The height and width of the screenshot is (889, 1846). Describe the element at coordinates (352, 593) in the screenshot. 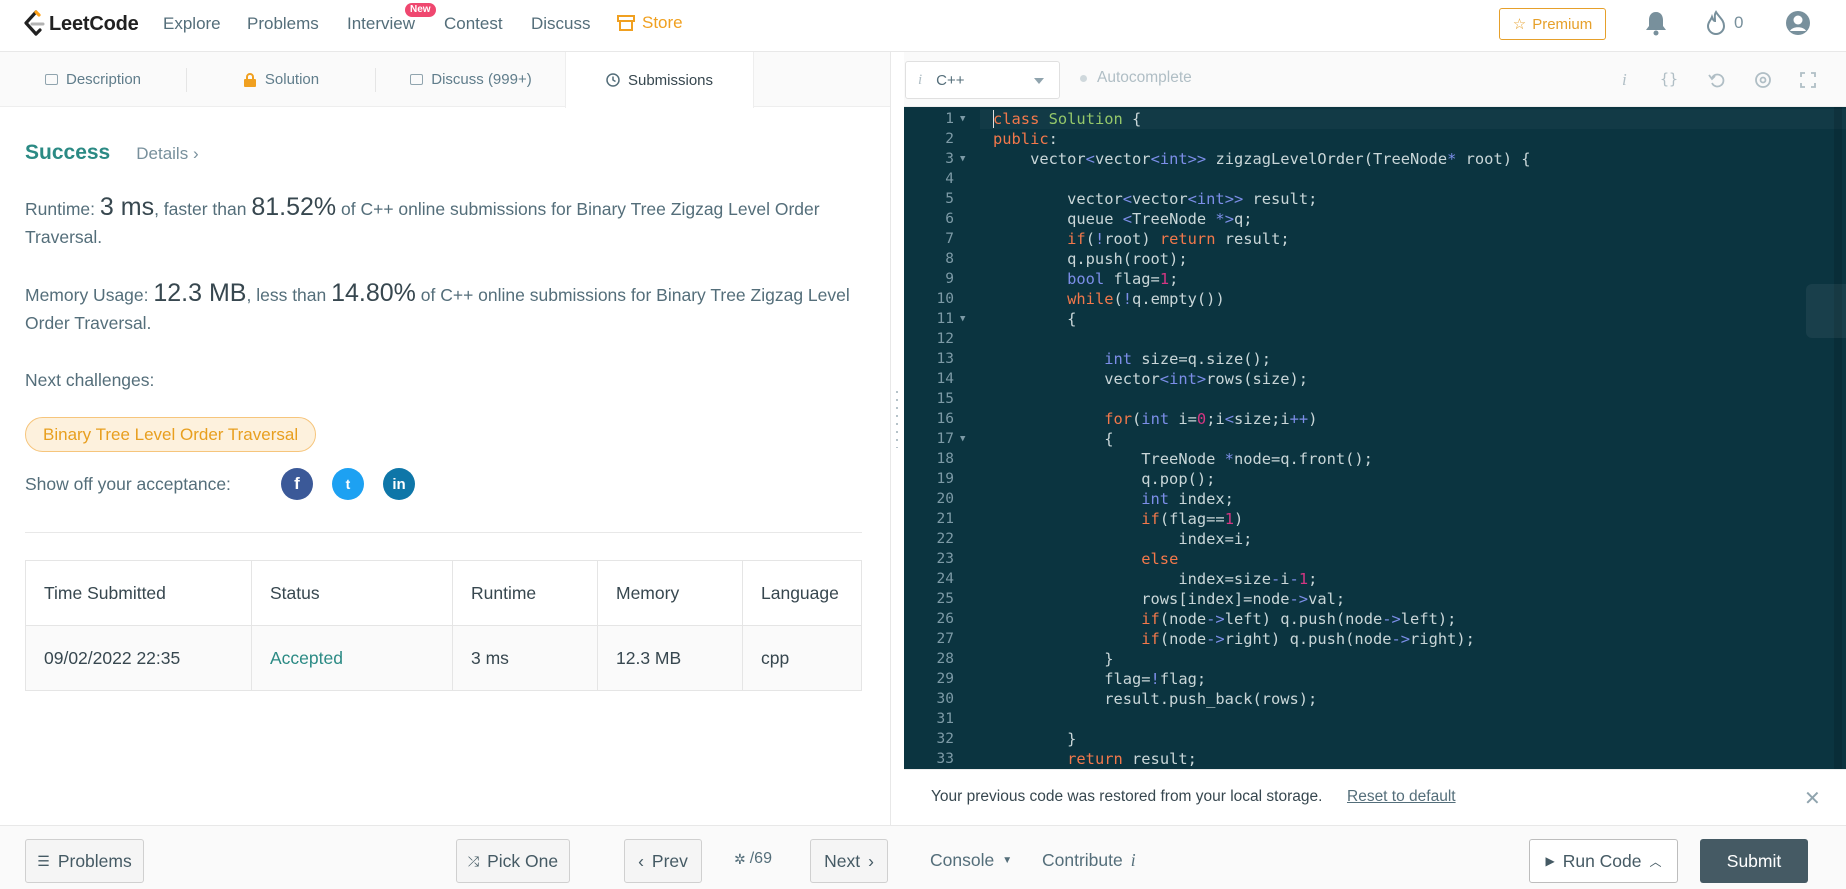

I see `col-status: Status` at that location.